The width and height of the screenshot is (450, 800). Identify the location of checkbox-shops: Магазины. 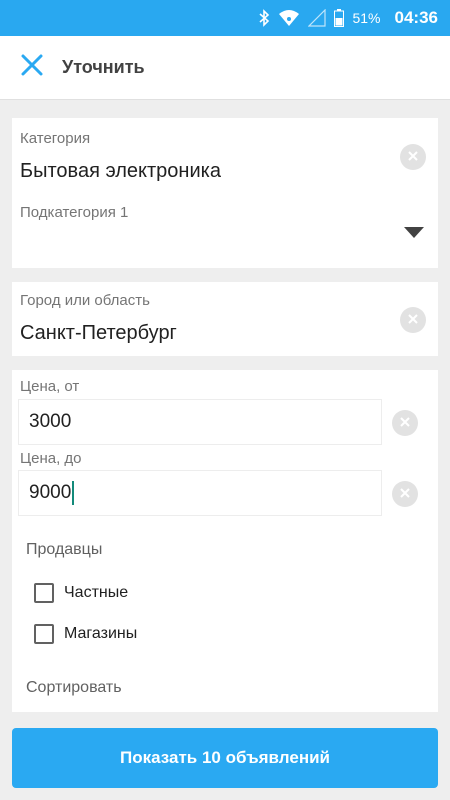
(85, 634).